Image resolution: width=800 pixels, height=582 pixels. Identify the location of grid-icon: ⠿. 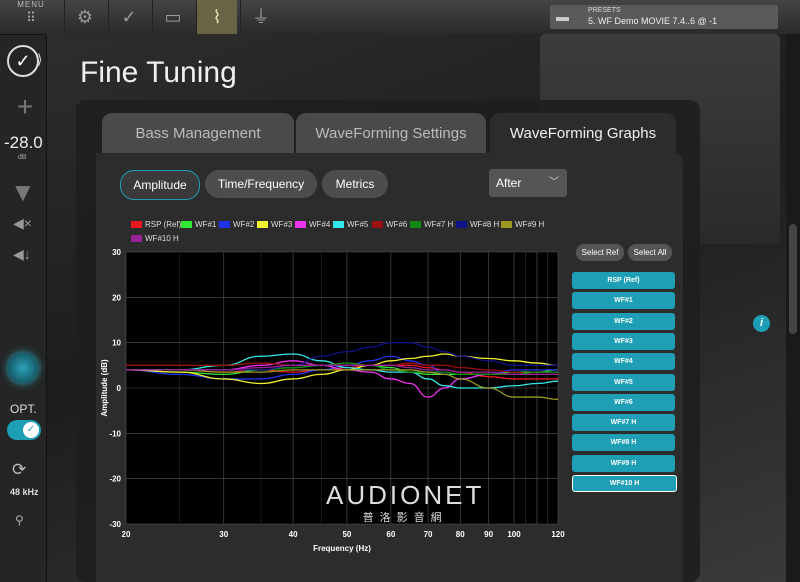
(31, 17).